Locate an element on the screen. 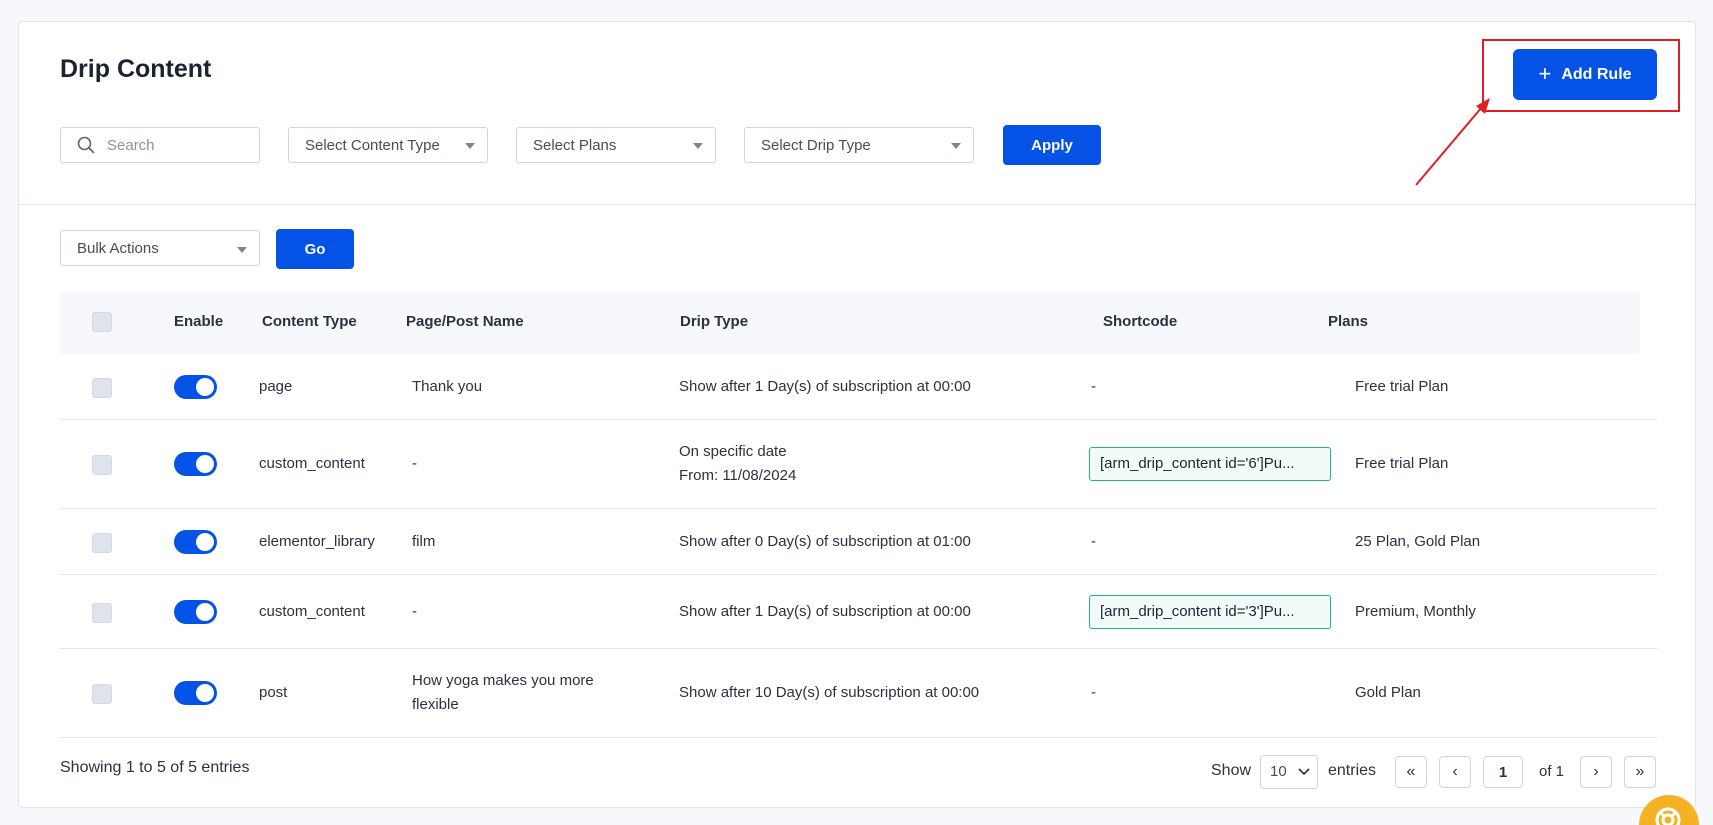  cell-page-post-name: How yoga makes you more is located at coordinates (503, 680).